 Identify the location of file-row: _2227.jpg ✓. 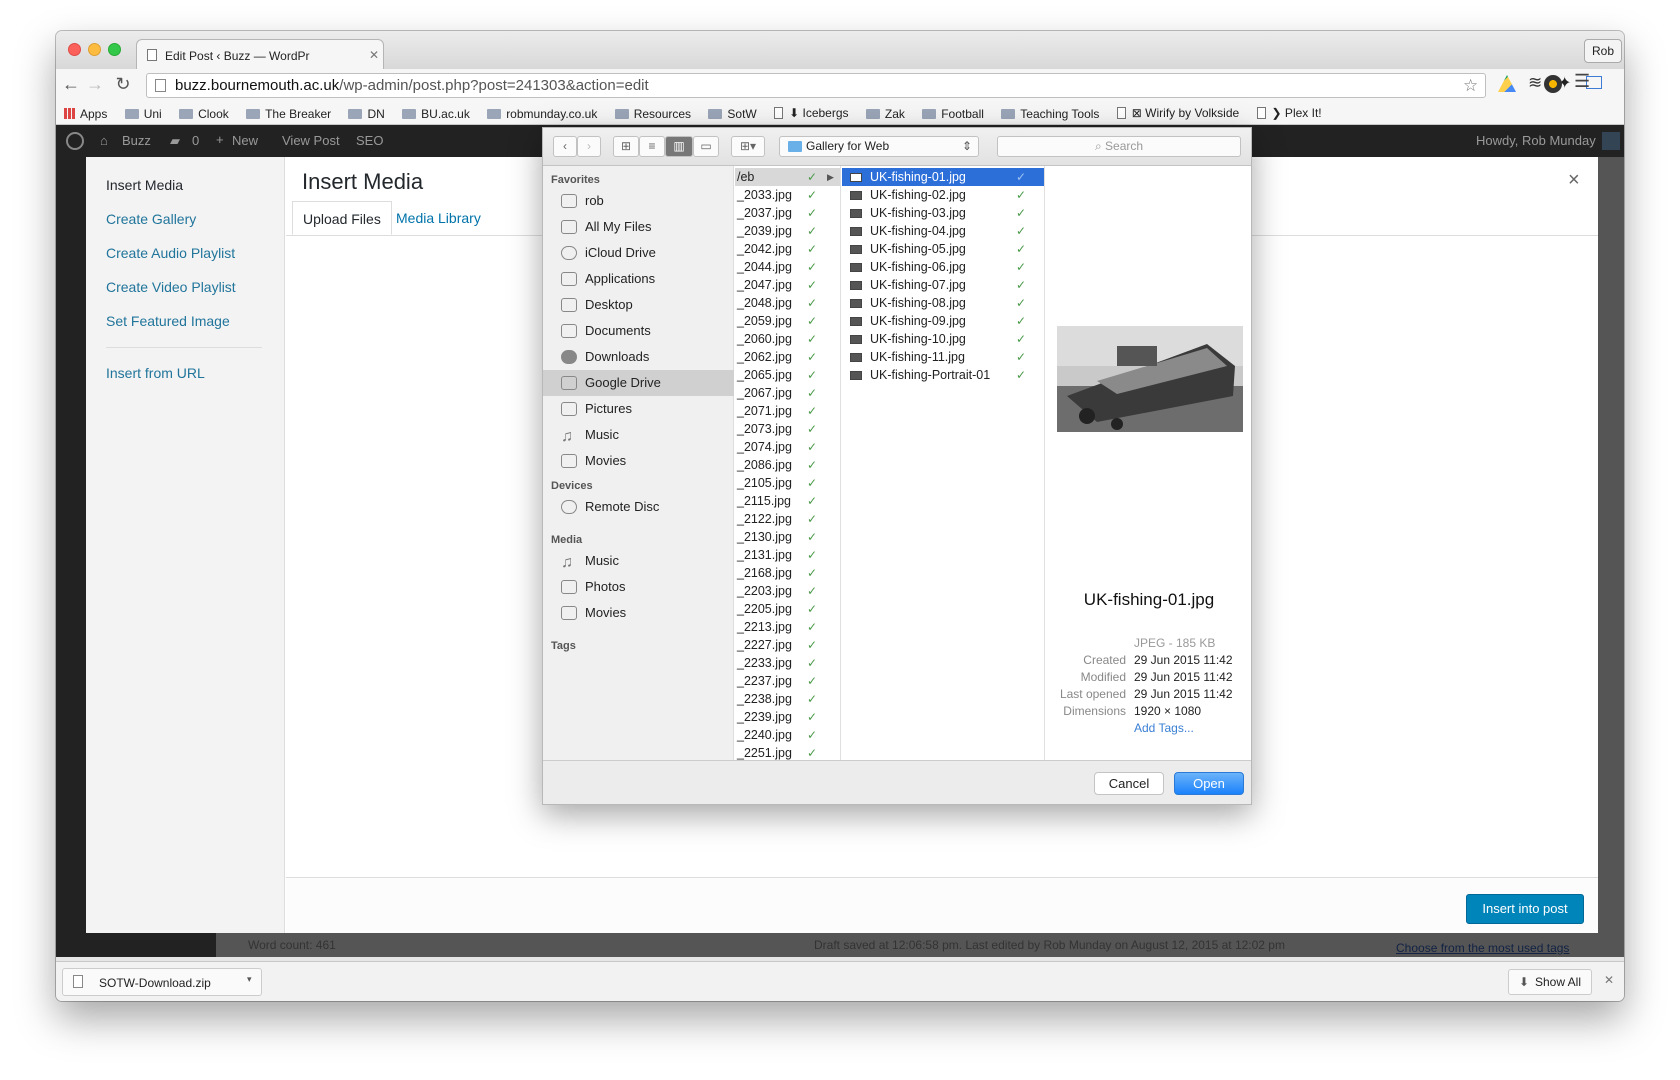
(787, 645).